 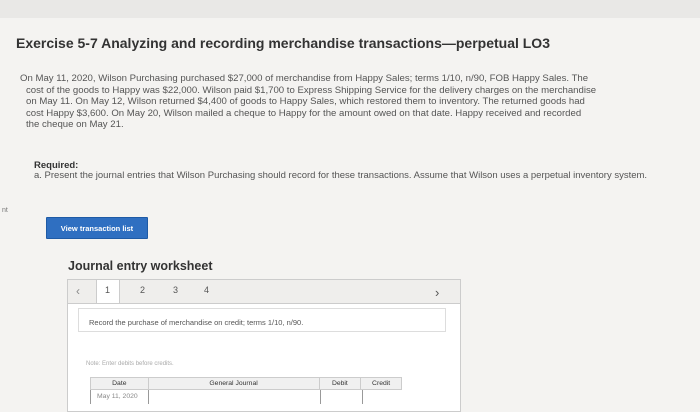 What do you see at coordinates (341, 383) in the screenshot?
I see `column-debit: Debit` at bounding box center [341, 383].